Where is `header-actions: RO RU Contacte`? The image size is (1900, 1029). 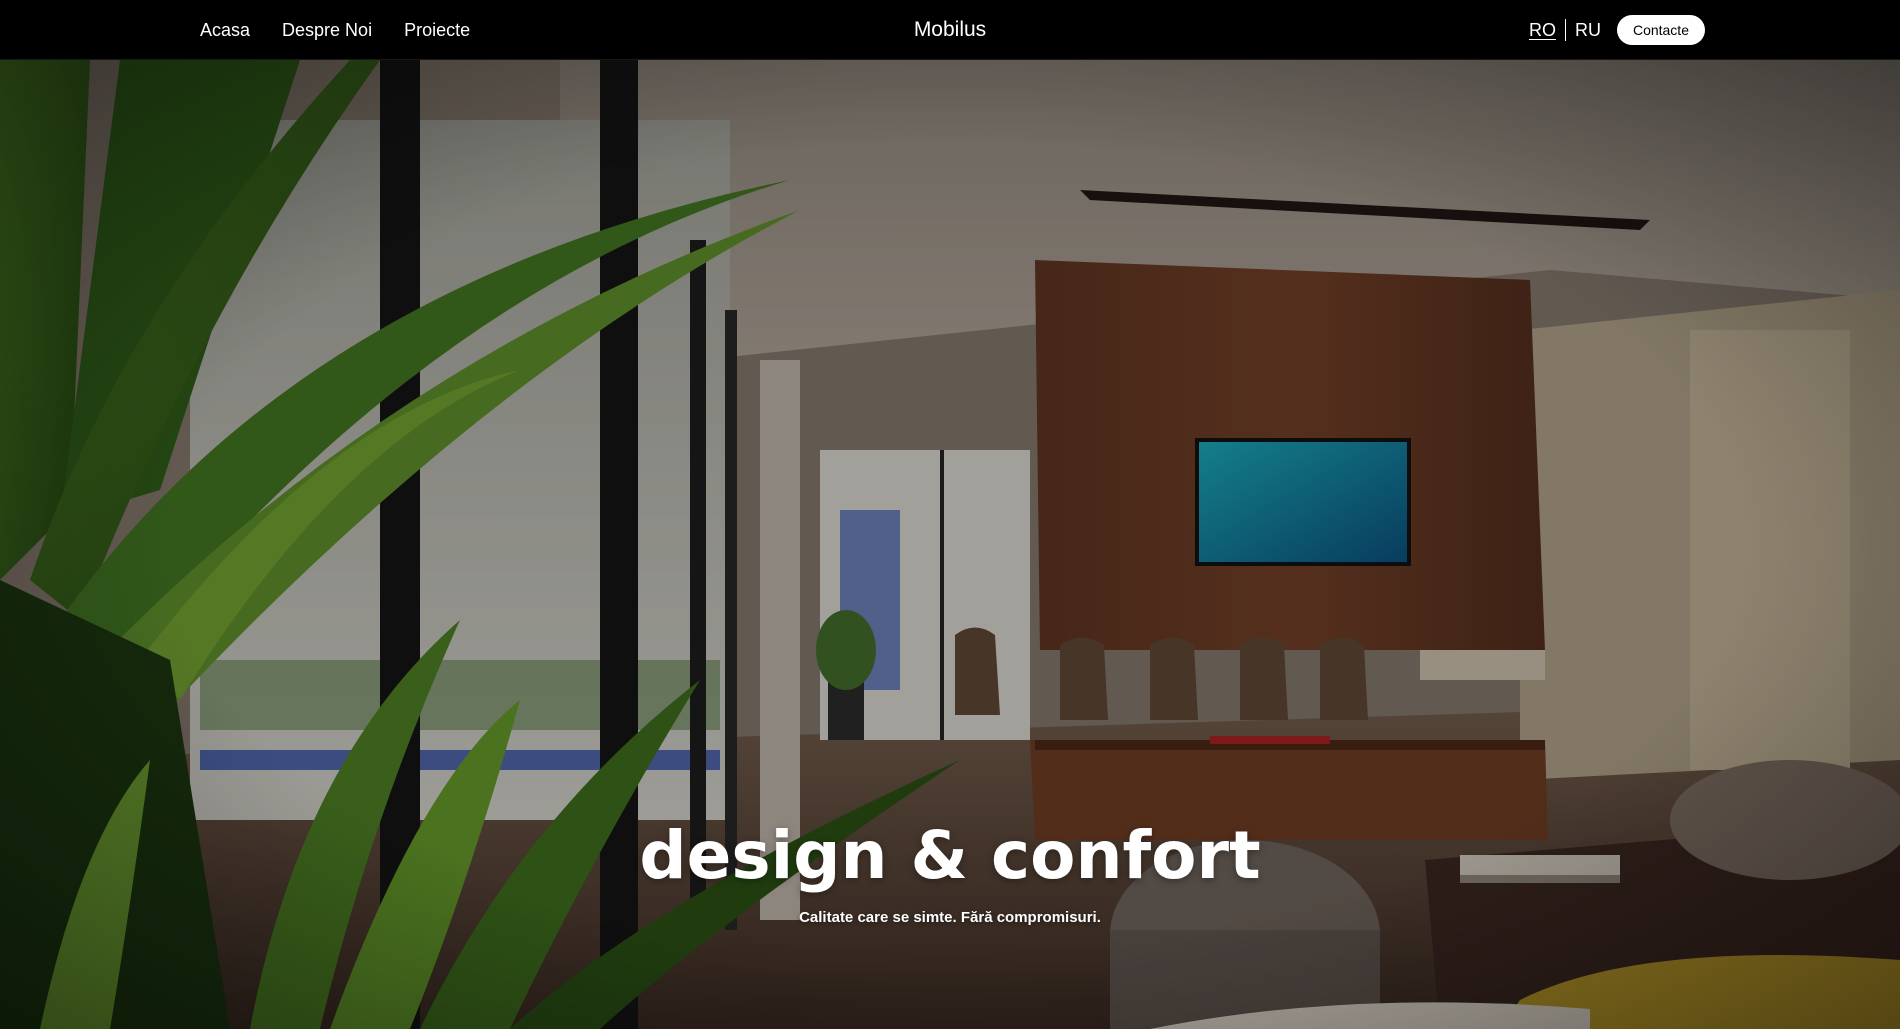 header-actions: RO RU Contacte is located at coordinates (1617, 30).